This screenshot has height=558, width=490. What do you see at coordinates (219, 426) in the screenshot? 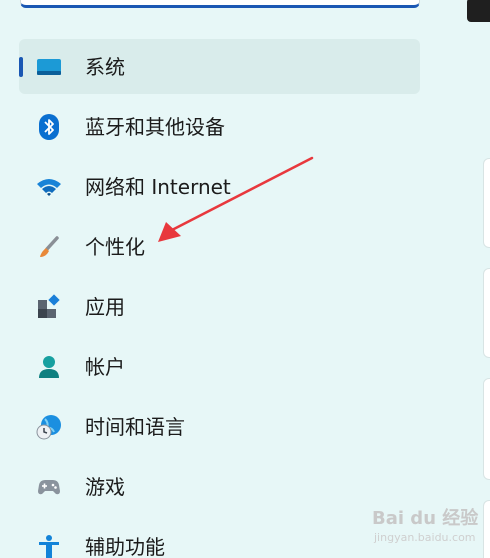
I see `sidebar-item-time-language: 时间和语言` at bounding box center [219, 426].